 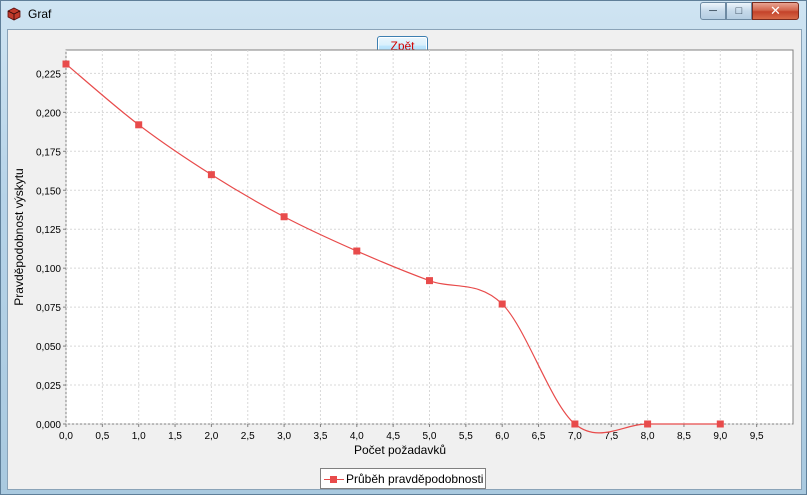 I want to click on maximize-icon: □, so click(x=739, y=11).